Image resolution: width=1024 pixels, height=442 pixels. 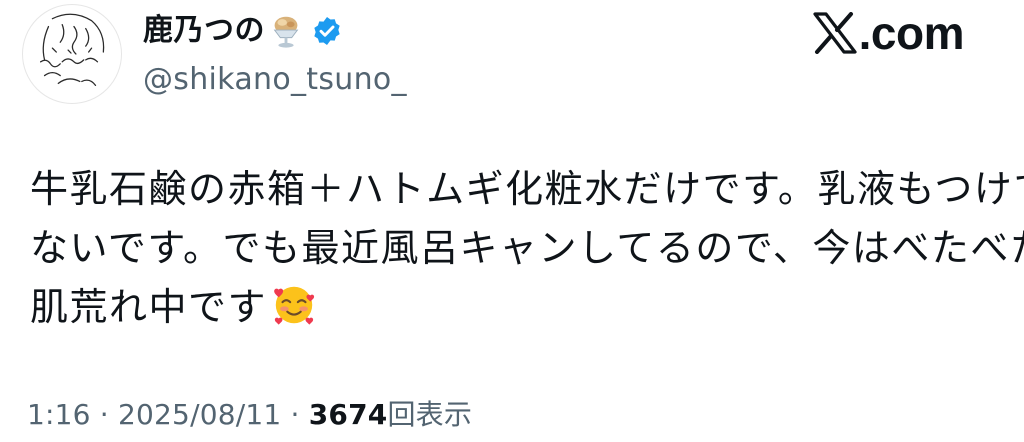 What do you see at coordinates (527, 189) in the screenshot?
I see `tweet-line: 牛乳石鹸の赤箱＋ハトムギ化粧水だけです。乳液もつけて` at bounding box center [527, 189].